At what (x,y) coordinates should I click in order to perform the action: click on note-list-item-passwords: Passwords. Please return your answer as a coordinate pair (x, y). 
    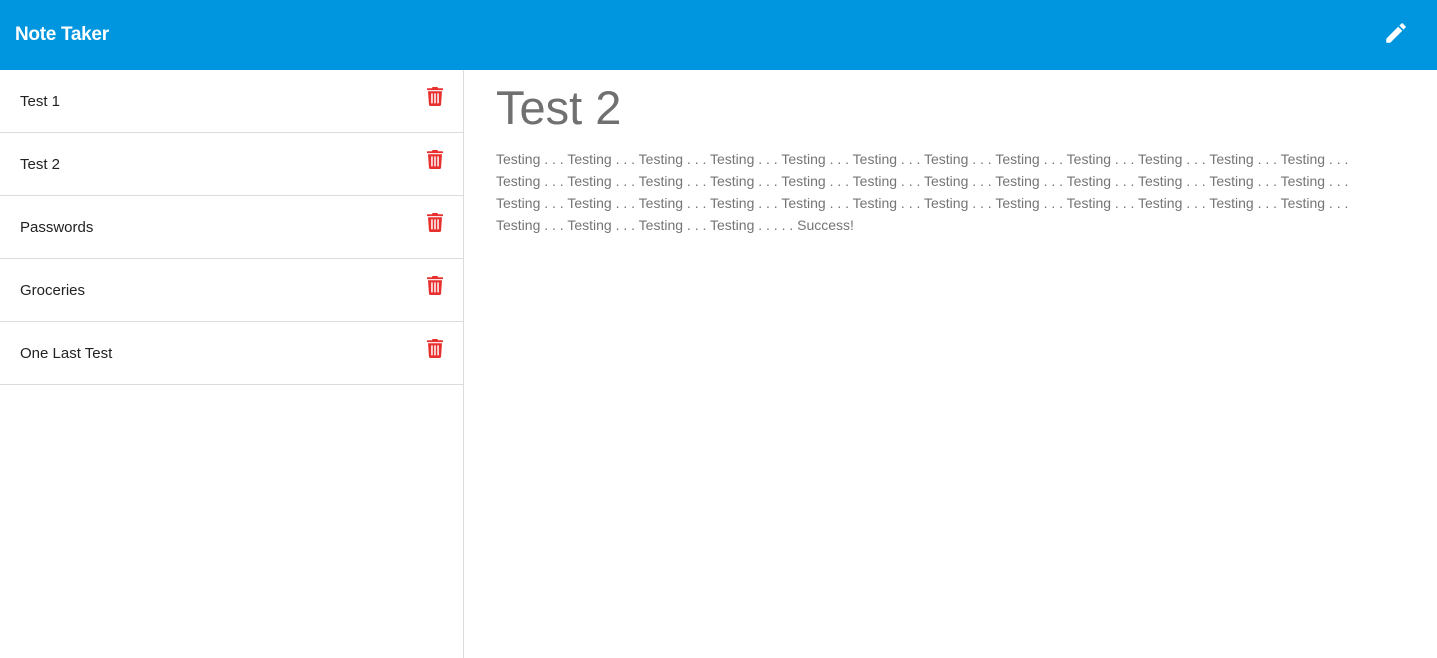
    Looking at the image, I should click on (231, 227).